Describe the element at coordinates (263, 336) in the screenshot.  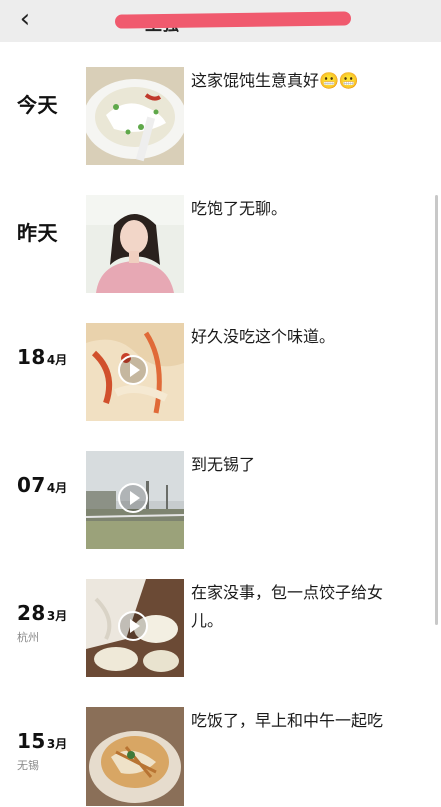
I see `post-text: 好久没吃这个味道。` at that location.